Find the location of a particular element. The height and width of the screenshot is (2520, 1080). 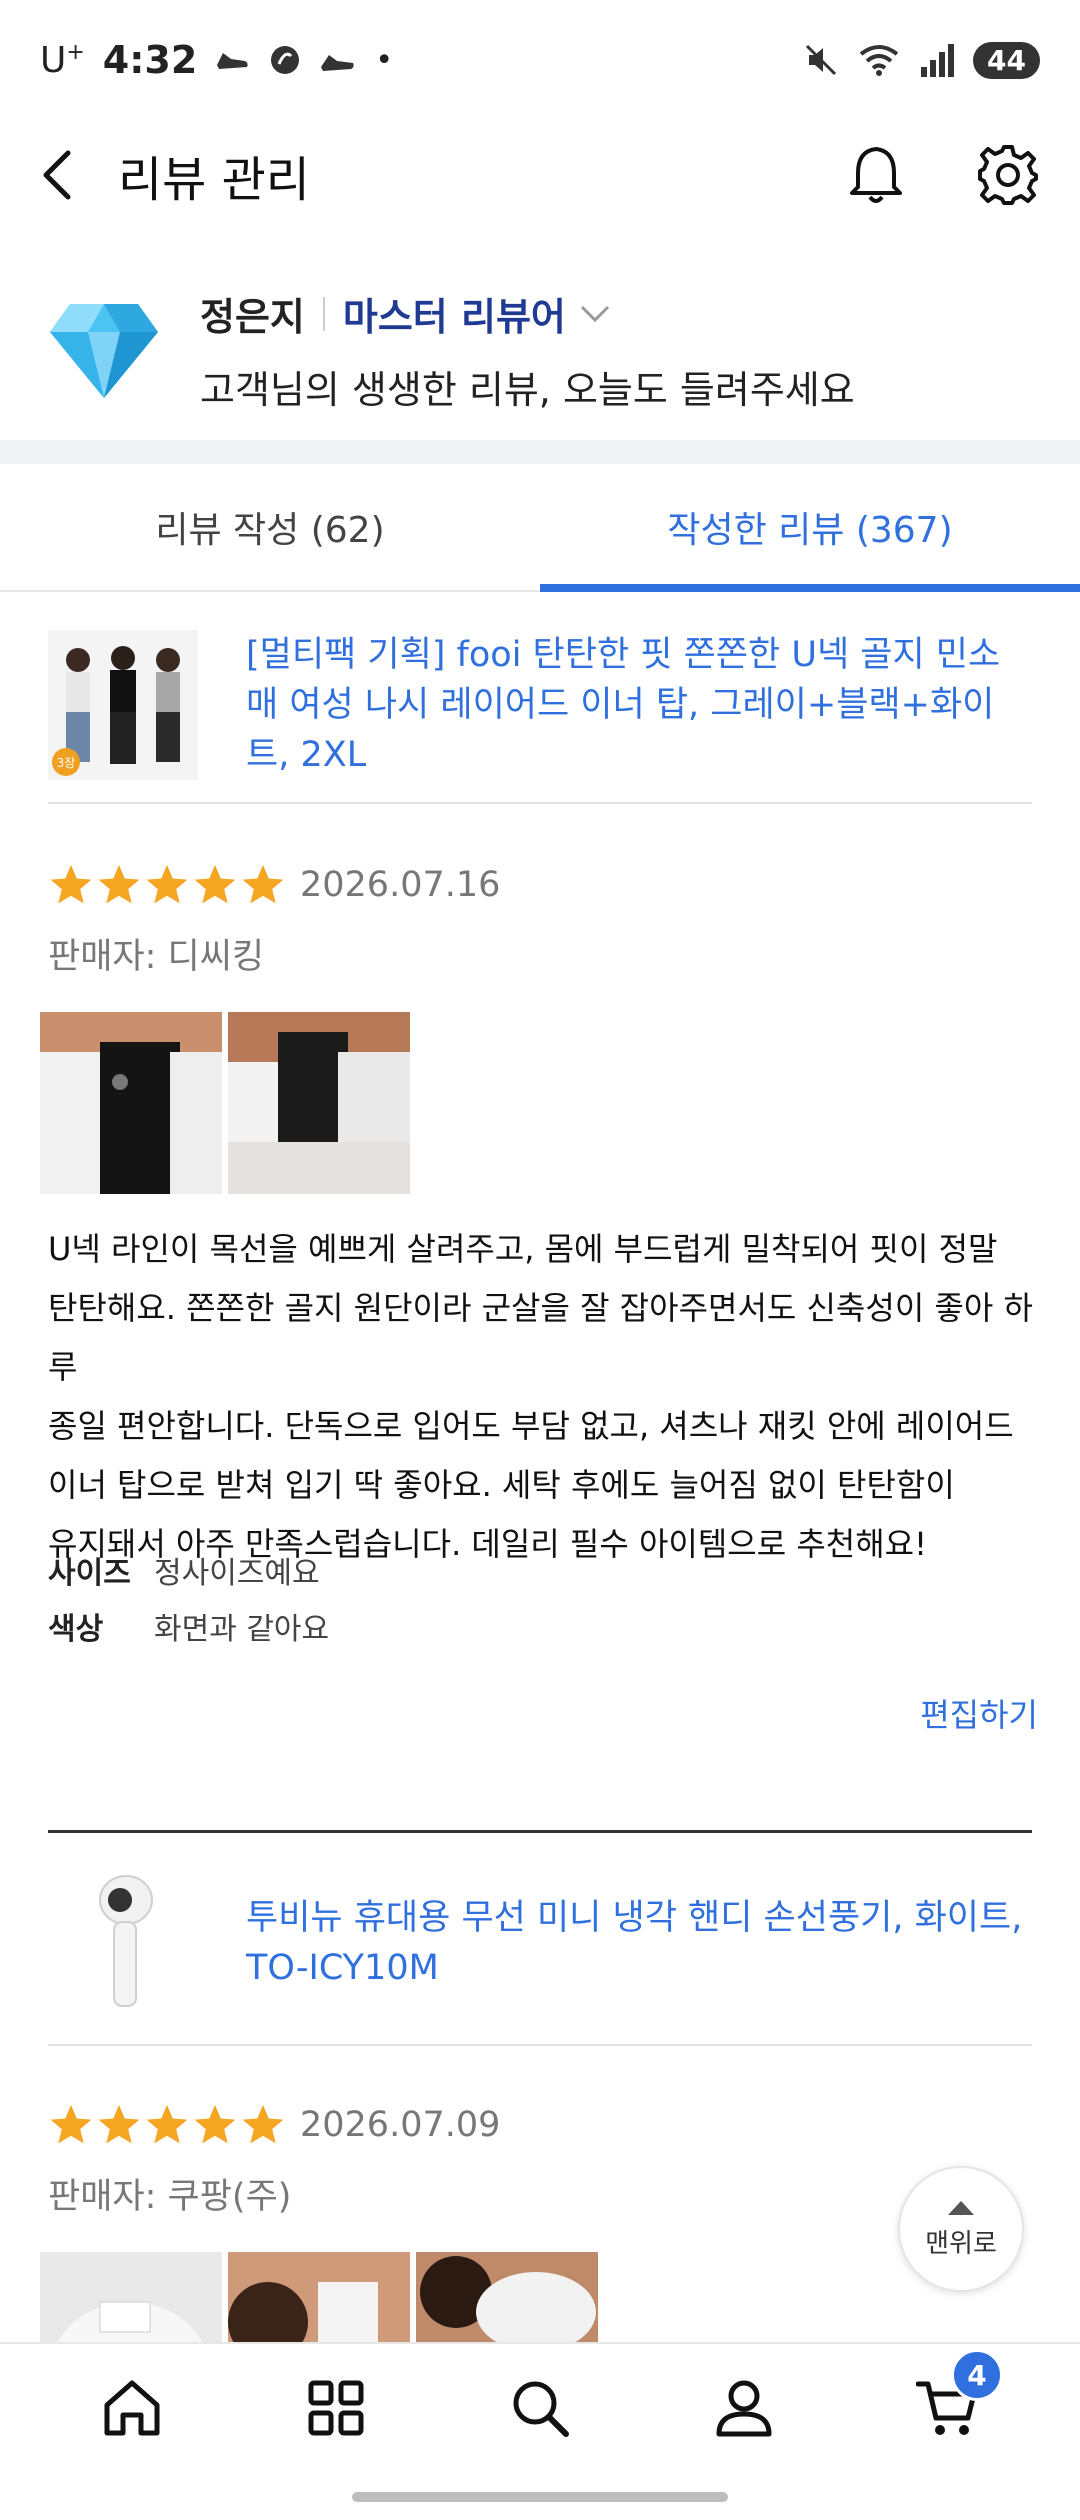

meta-label: 색상 is located at coordinates (76, 1629).